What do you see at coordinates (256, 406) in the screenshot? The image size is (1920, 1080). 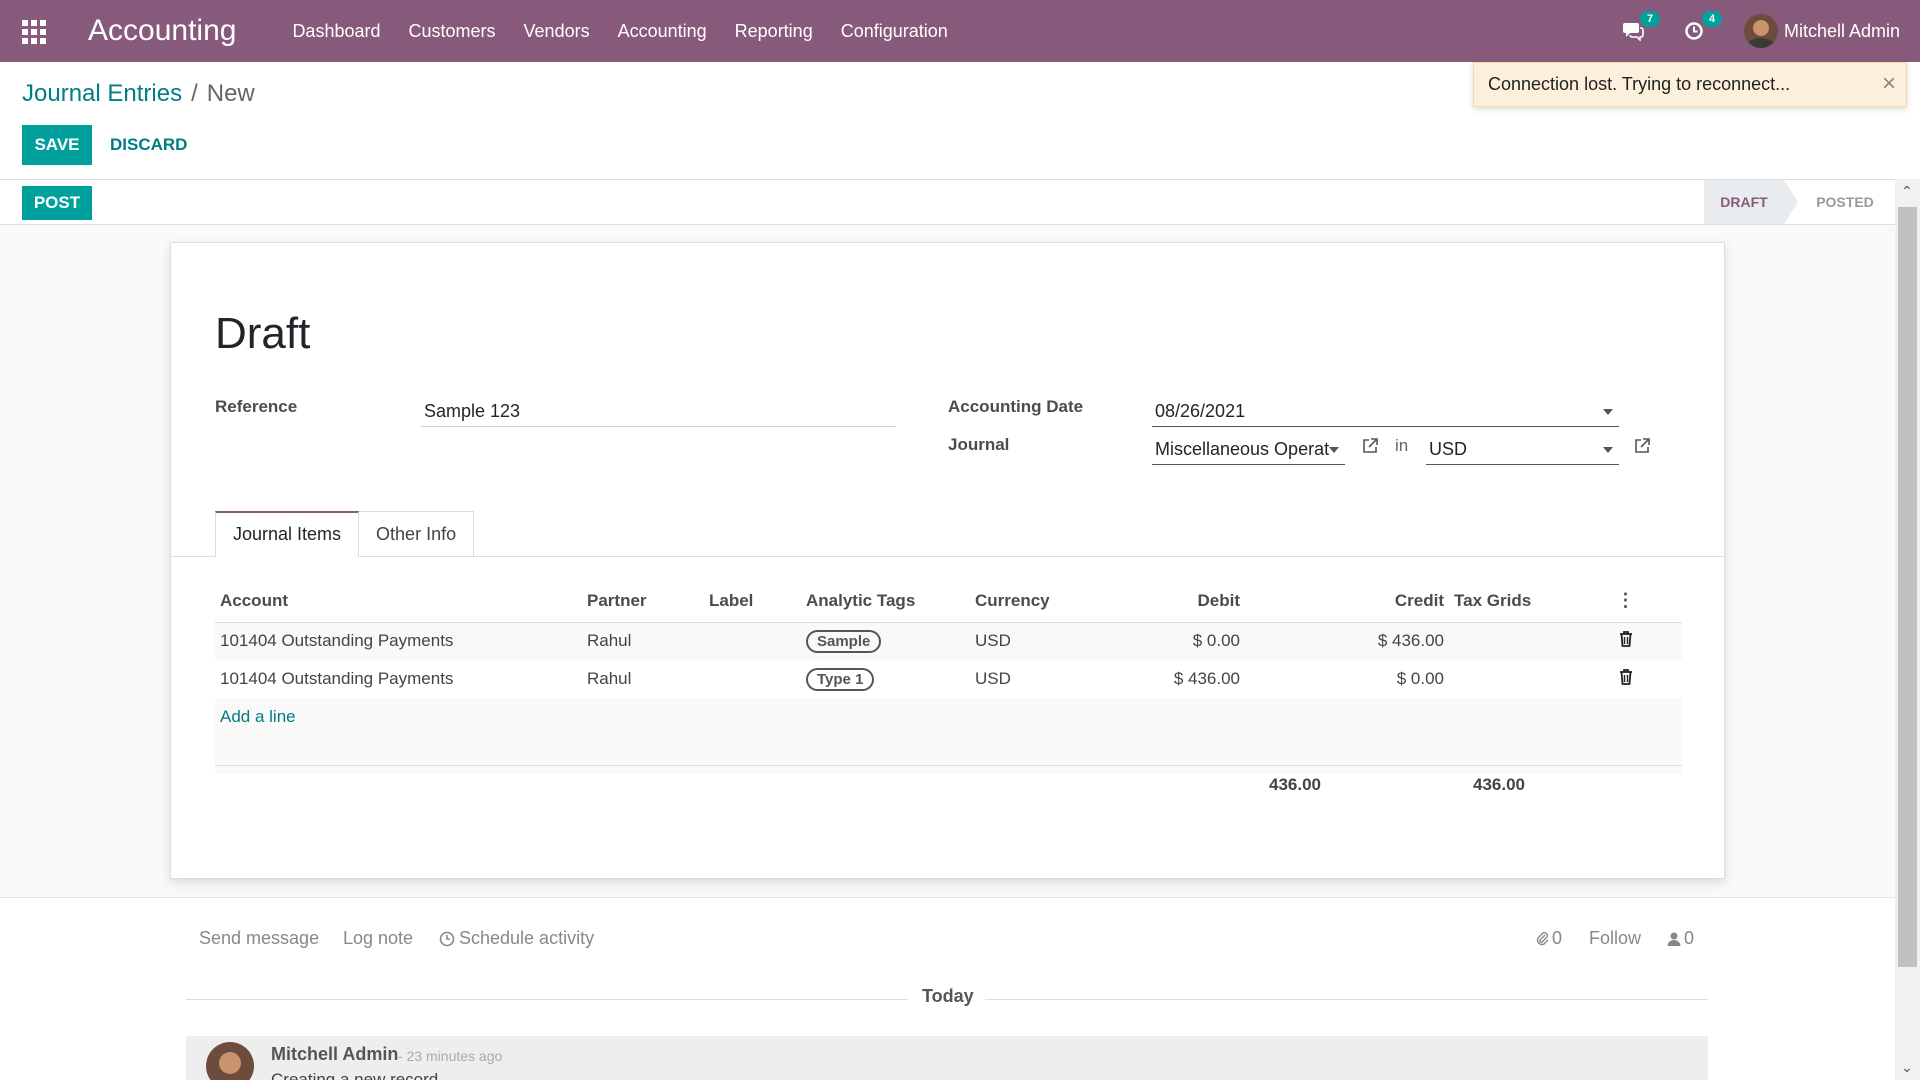 I see `reference-label: Reference` at bounding box center [256, 406].